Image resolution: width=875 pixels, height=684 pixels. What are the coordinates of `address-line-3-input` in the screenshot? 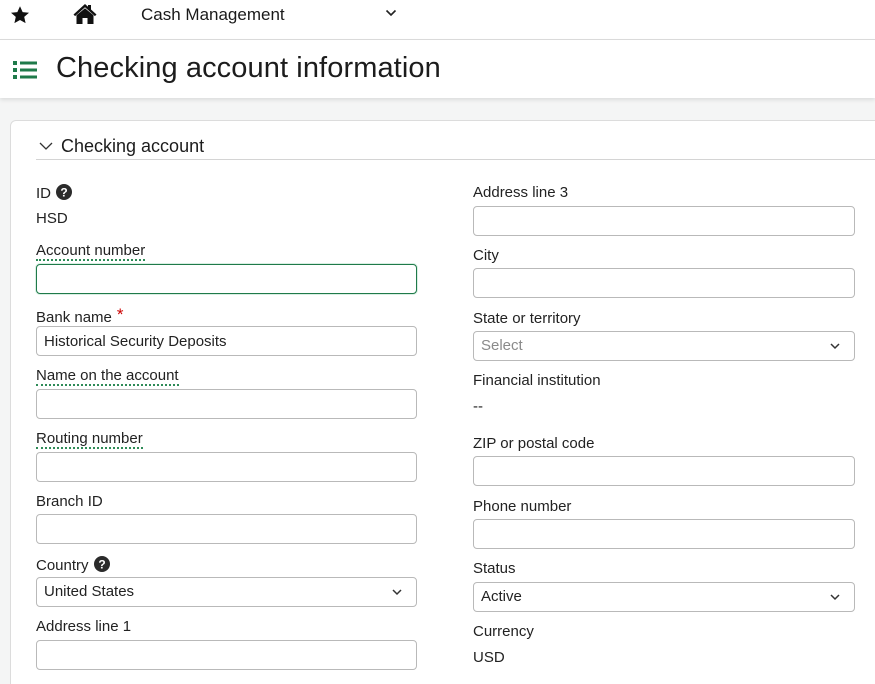 It's located at (664, 221).